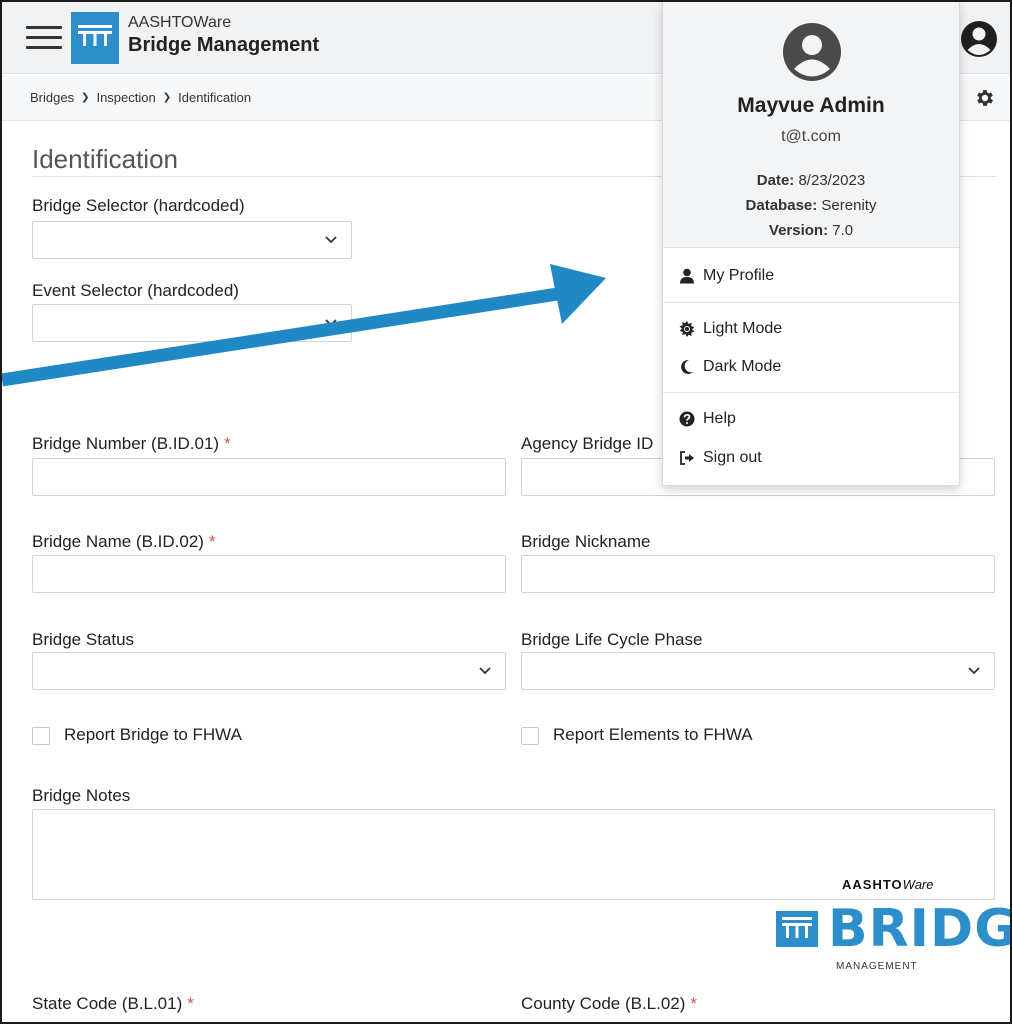 This screenshot has height=1024, width=1012. What do you see at coordinates (52, 97) in the screenshot?
I see `breadcrumb-bridges: Bridges` at bounding box center [52, 97].